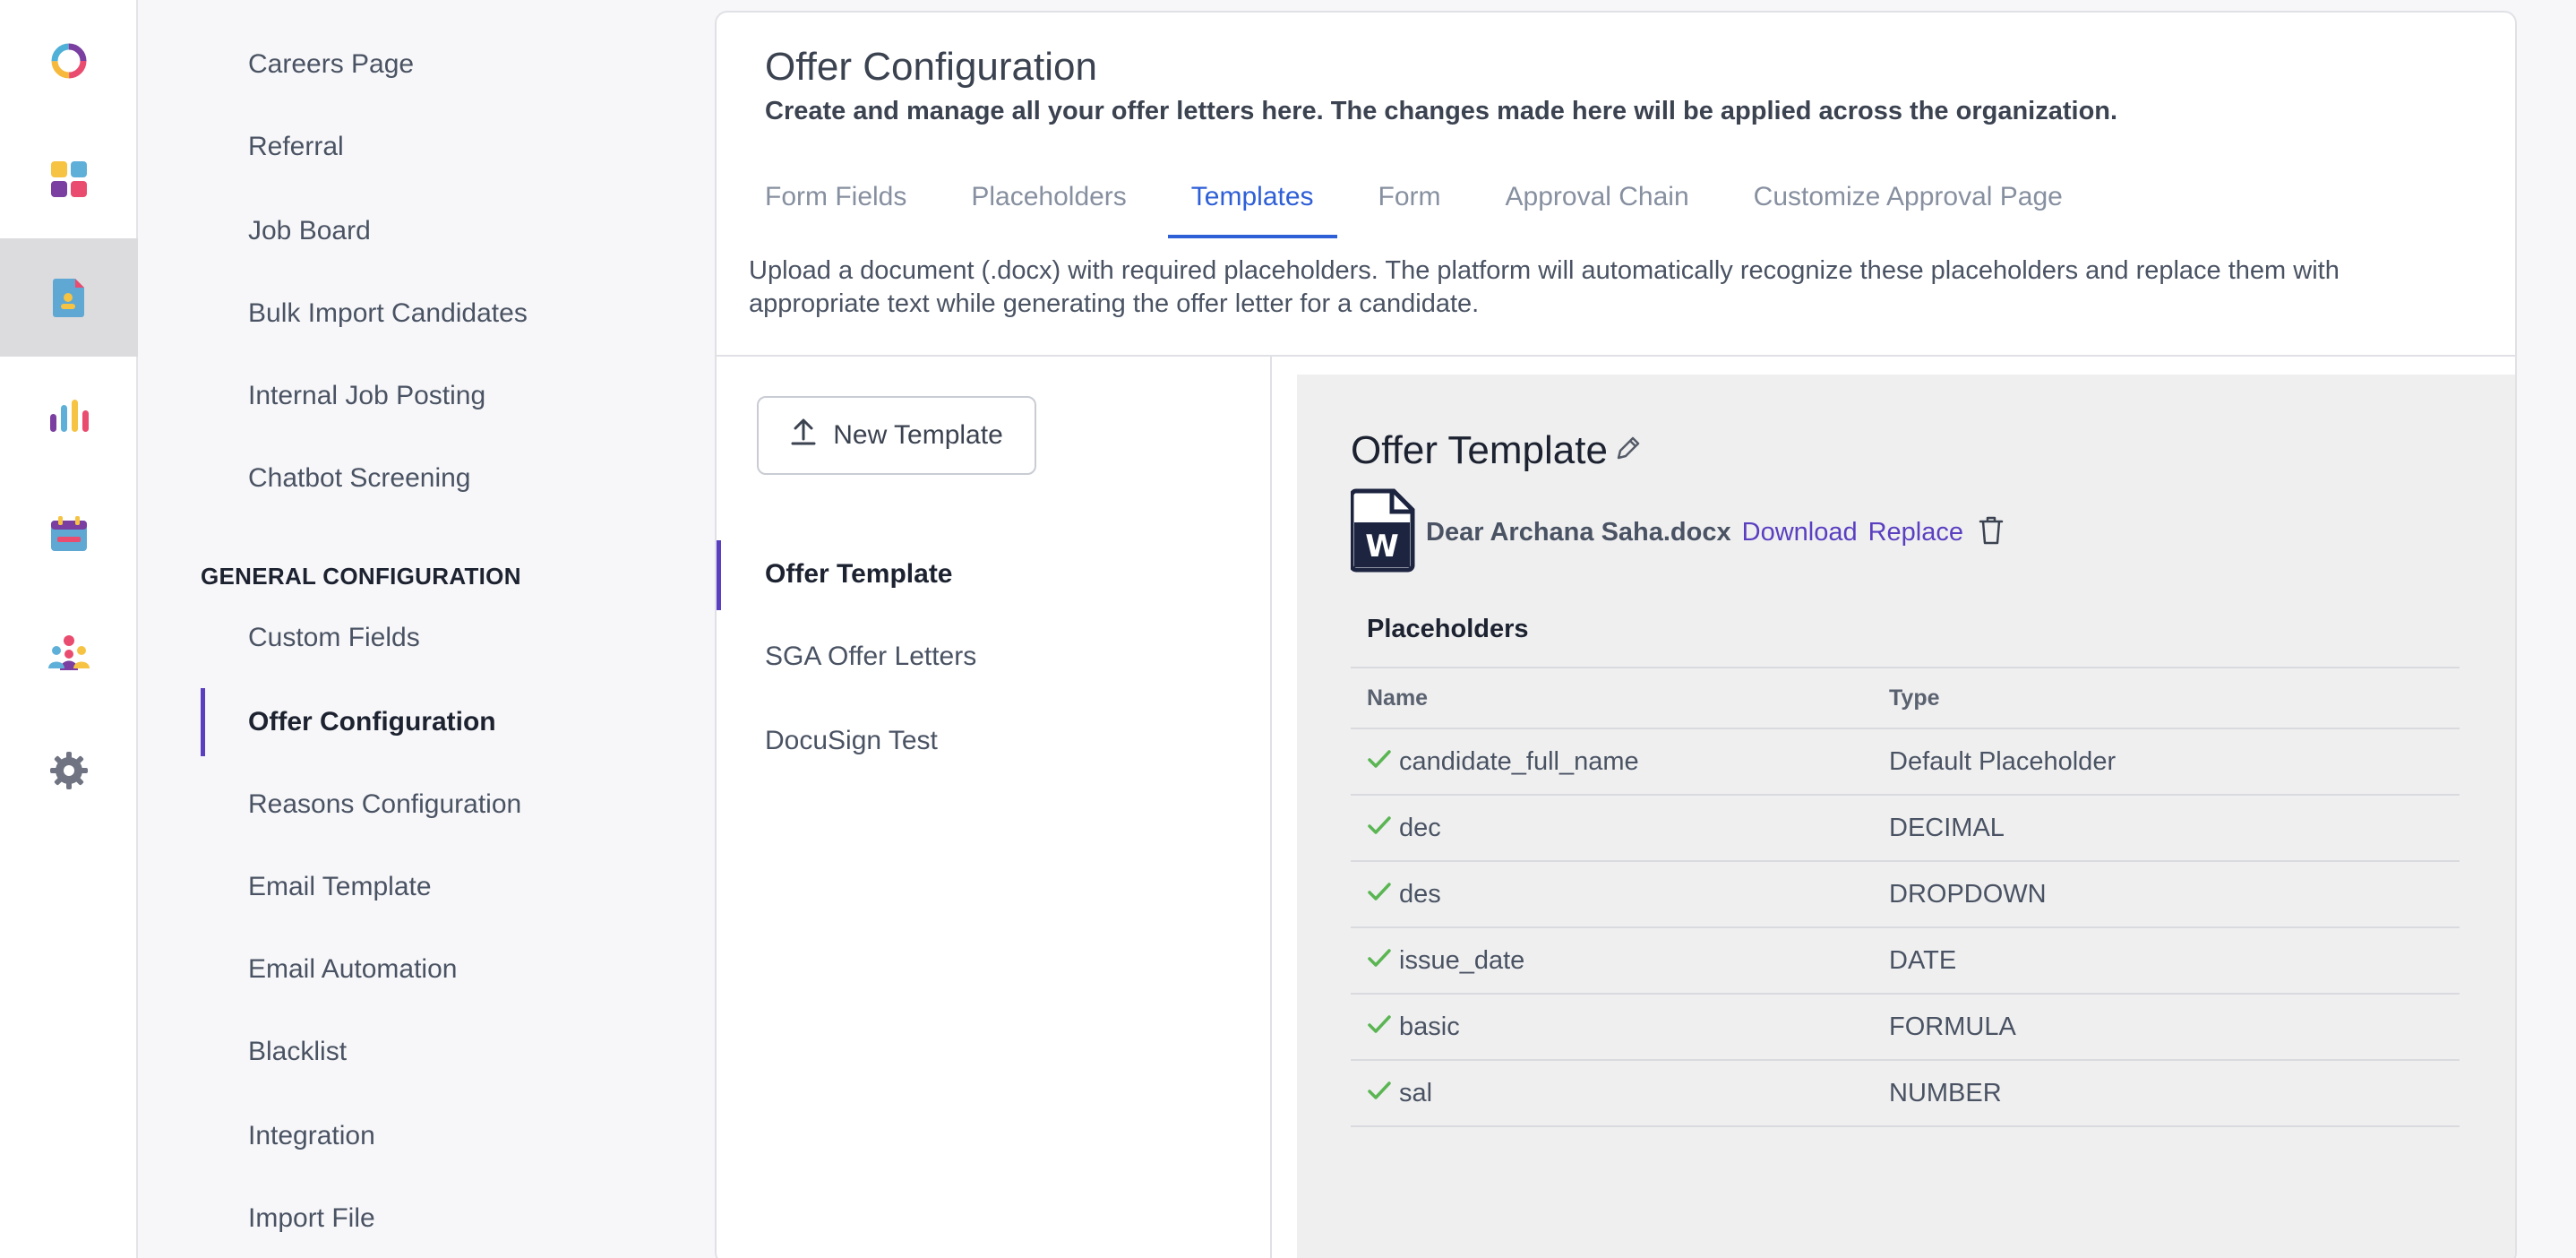 This screenshot has width=2576, height=1258. Describe the element at coordinates (1479, 450) in the screenshot. I see `template-title: Offer Template` at that location.